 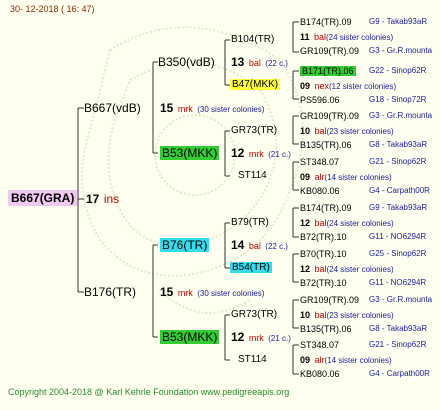 What do you see at coordinates (52, 9) in the screenshot?
I see `timestamp: 30- 12-2018 ( 16: 47)` at bounding box center [52, 9].